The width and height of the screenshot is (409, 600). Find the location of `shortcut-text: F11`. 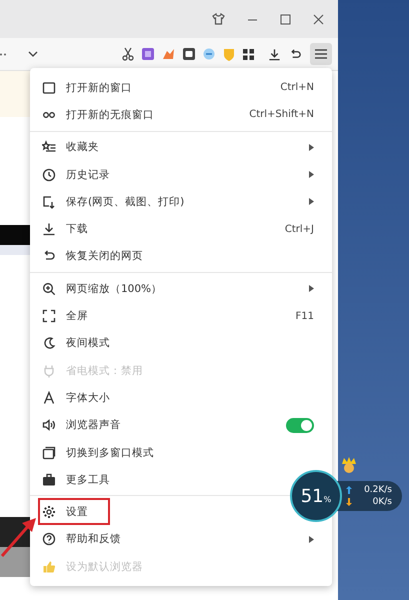

shortcut-text: F11 is located at coordinates (305, 316).